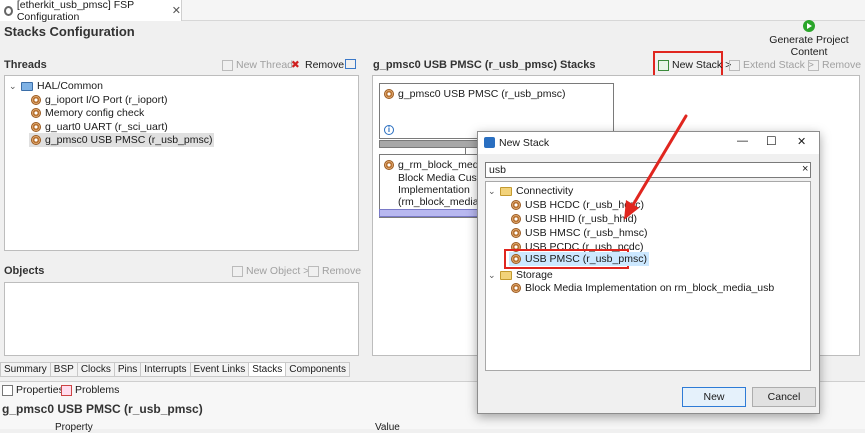 Image resolution: width=865 pixels, height=433 pixels. I want to click on tab-summary: Summary, so click(25, 369).